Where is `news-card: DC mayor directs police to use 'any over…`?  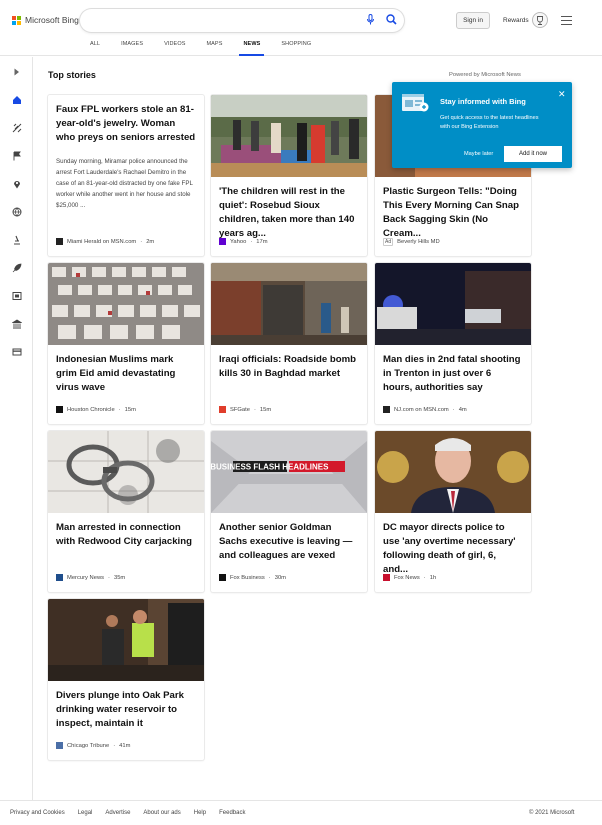
news-card: DC mayor directs police to use 'any over… is located at coordinates (453, 511).